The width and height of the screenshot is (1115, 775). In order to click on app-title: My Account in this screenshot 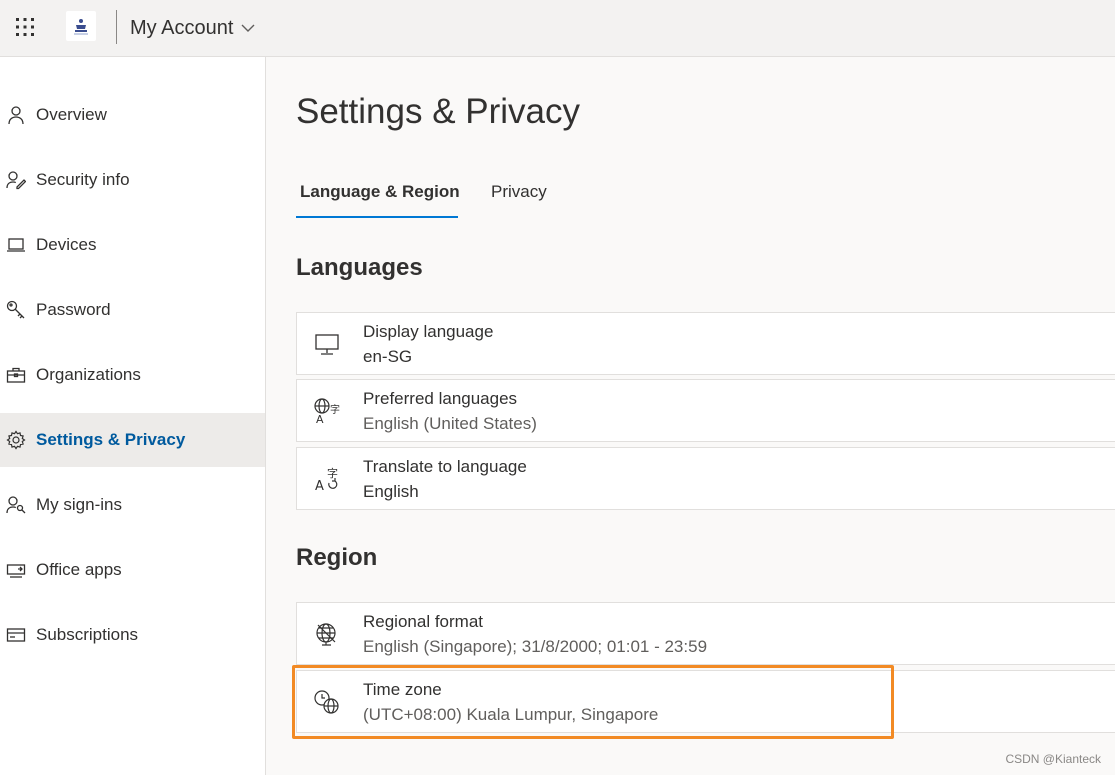, I will do `click(182, 27)`.